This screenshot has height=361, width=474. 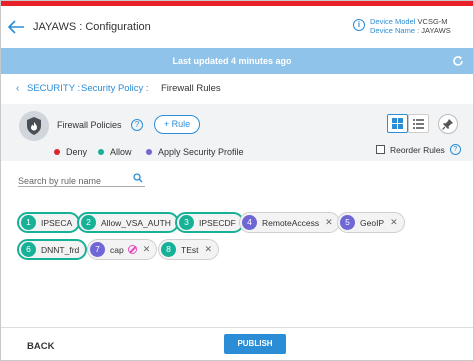 I want to click on list-icon, so click(x=418, y=124).